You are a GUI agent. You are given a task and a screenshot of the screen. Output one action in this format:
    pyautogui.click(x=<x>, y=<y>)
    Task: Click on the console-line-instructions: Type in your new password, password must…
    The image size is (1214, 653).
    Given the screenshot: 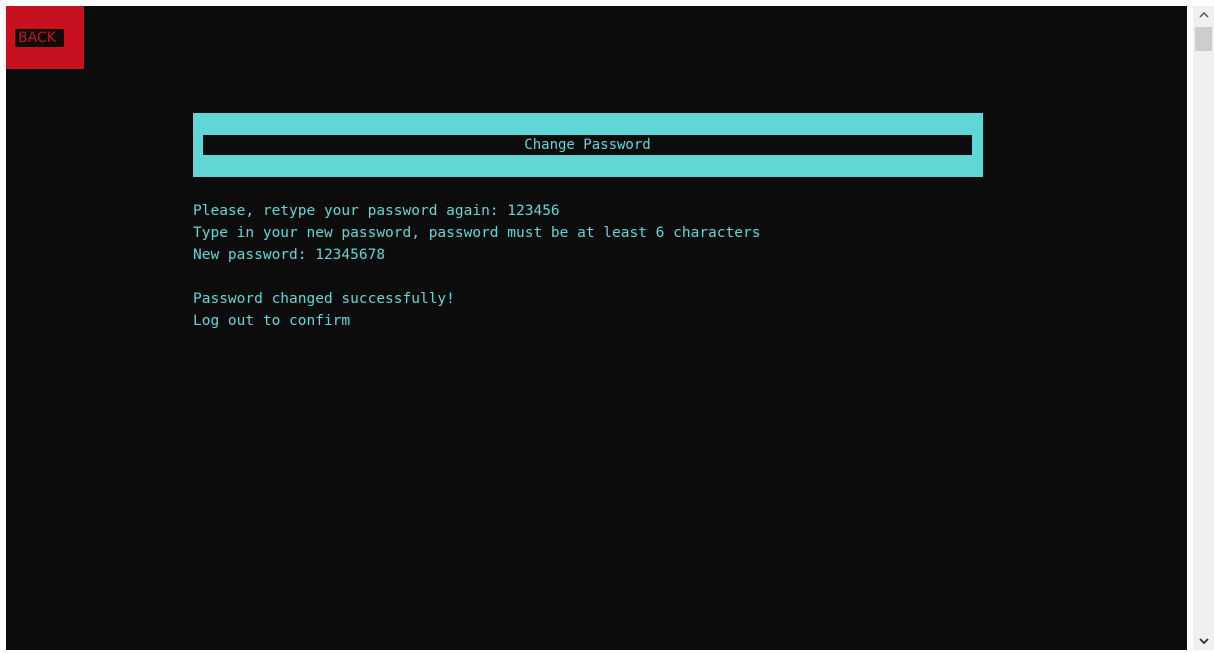 What is the action you would take?
    pyautogui.click(x=477, y=233)
    